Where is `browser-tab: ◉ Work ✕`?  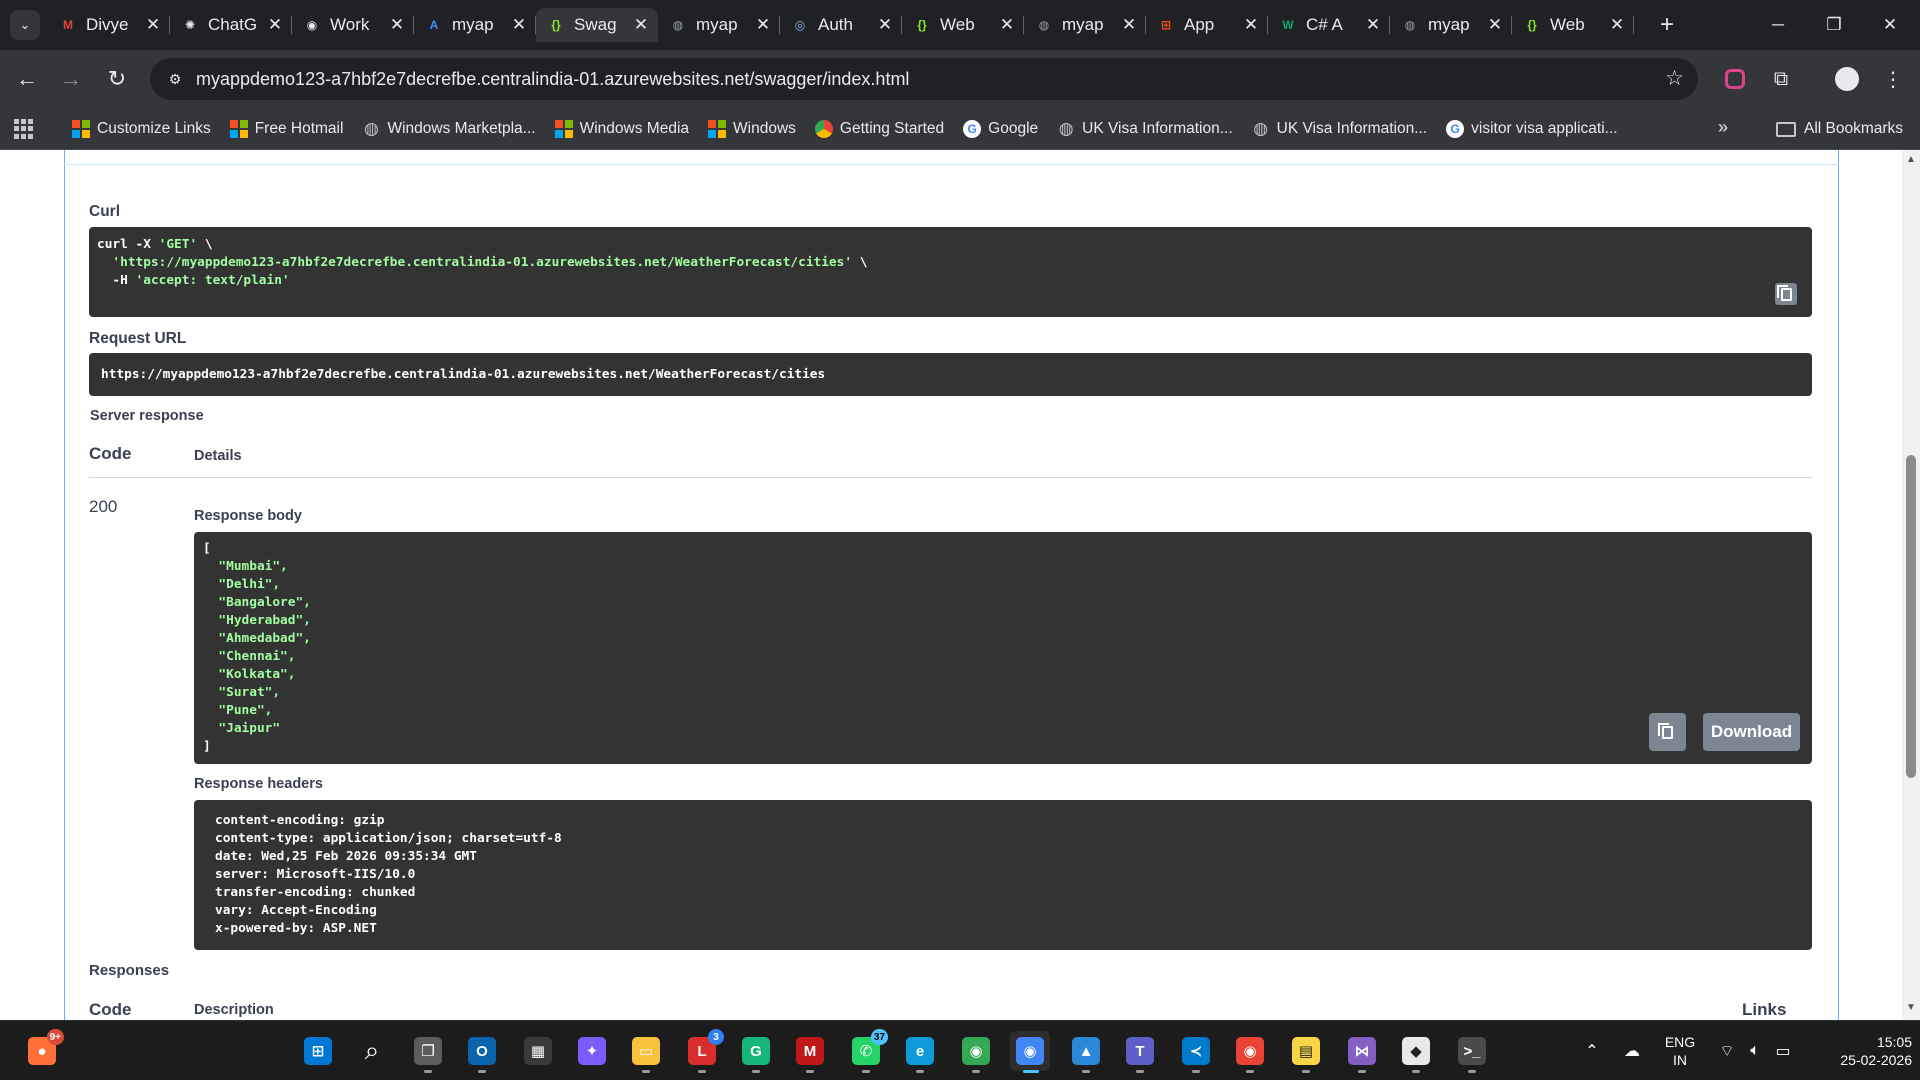 browser-tab: ◉ Work ✕ is located at coordinates (353, 25).